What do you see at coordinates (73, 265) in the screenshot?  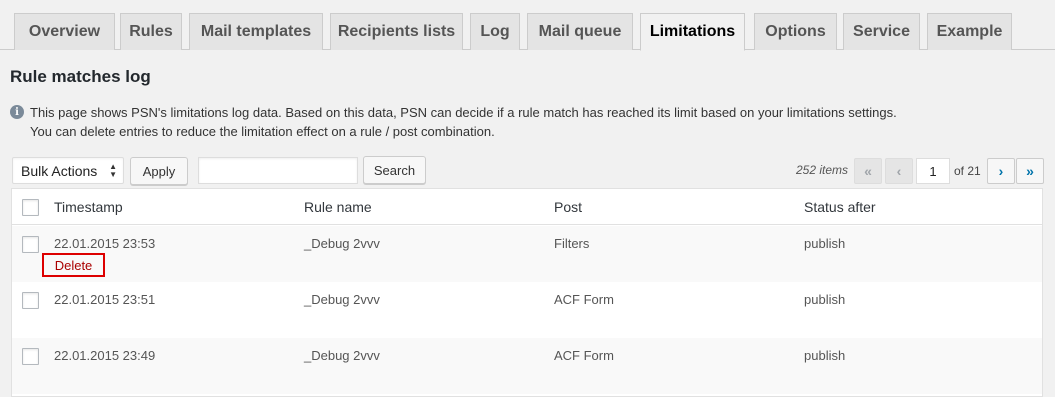 I see `delete-link: Delete` at bounding box center [73, 265].